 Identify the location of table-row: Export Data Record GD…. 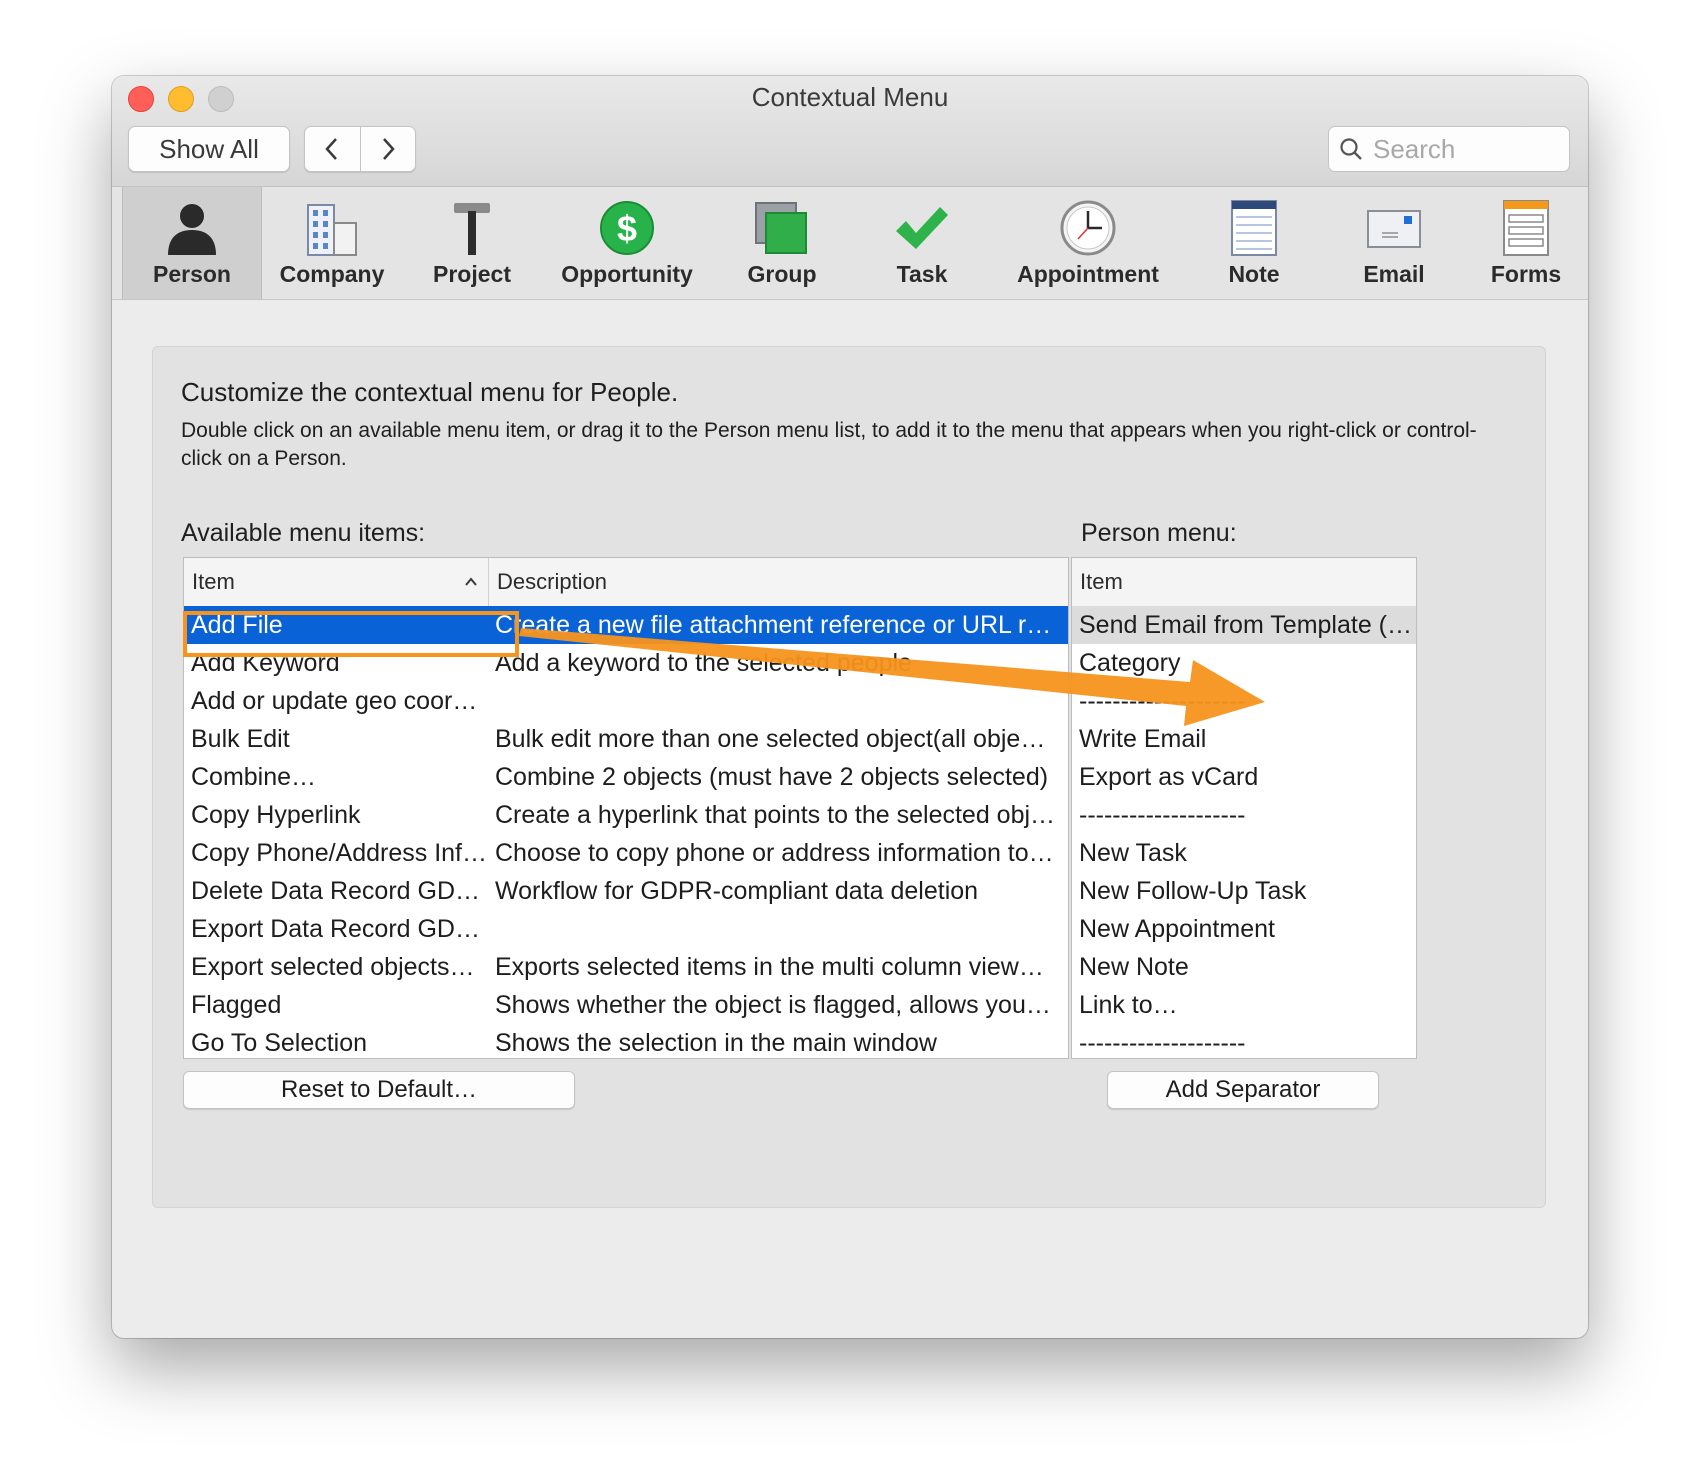
(626, 929).